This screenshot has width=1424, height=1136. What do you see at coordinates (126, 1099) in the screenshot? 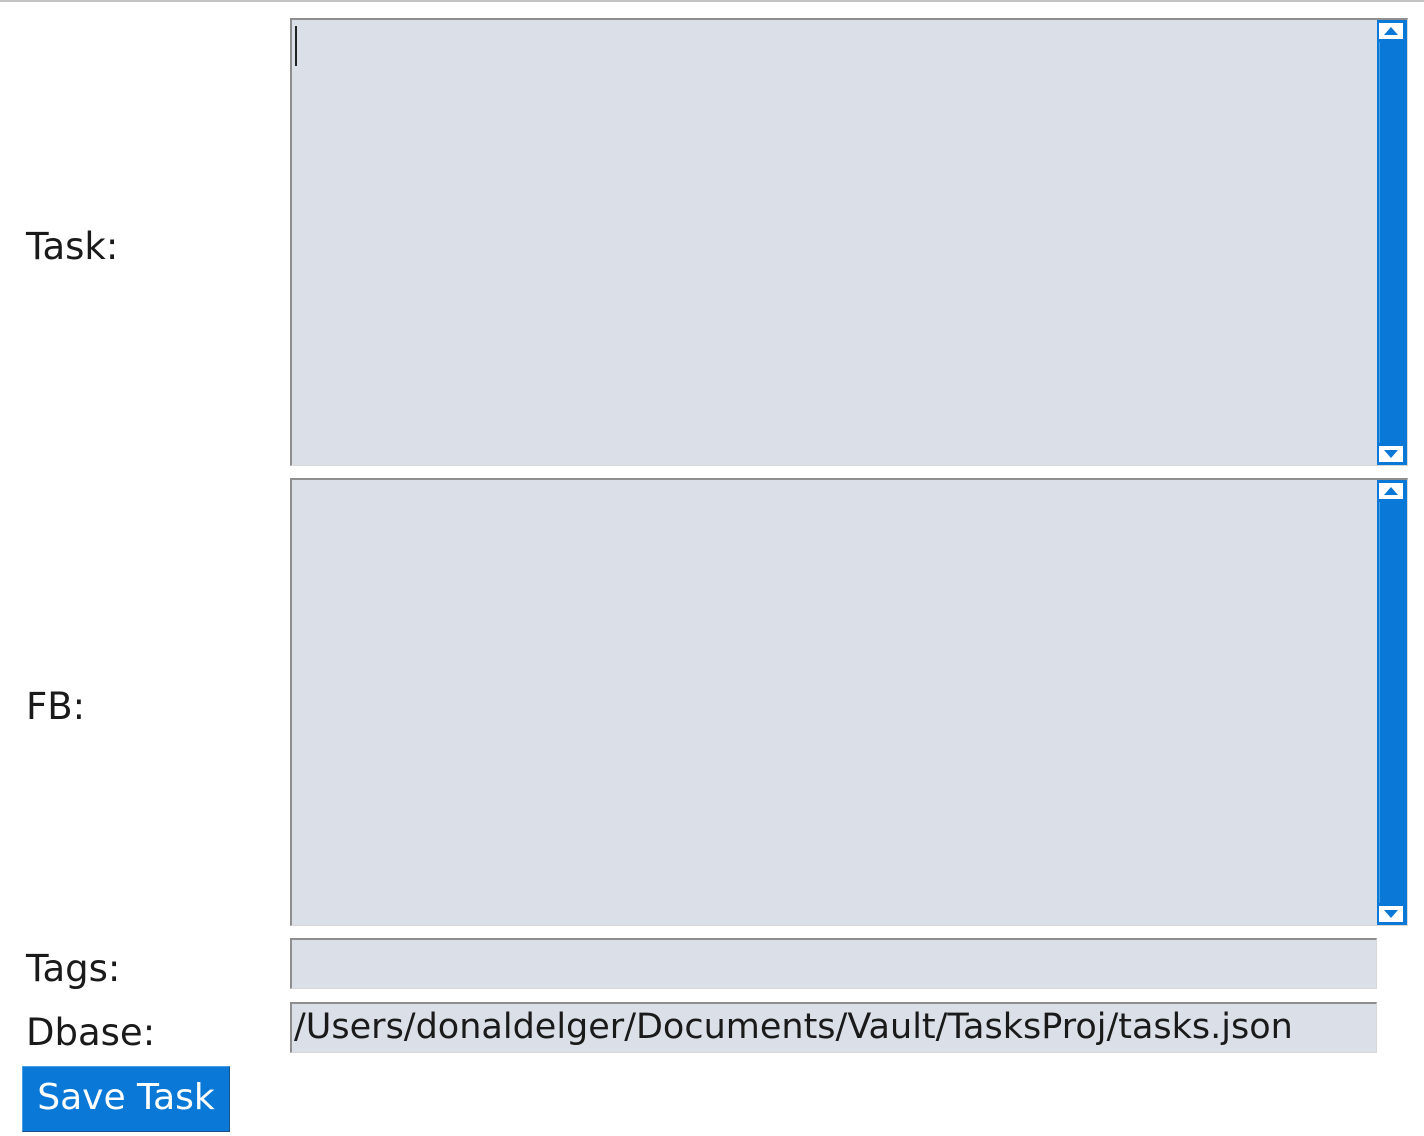
I see `save-task-button: Save Task` at bounding box center [126, 1099].